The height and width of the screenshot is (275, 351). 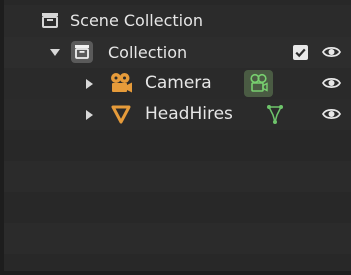 I want to click on outliner-row-collection: Collection, so click(x=177, y=52).